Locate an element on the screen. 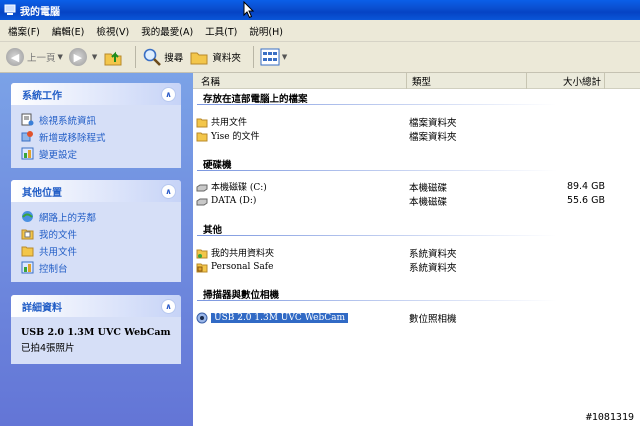 Image resolution: width=640 pixels, height=426 pixels. forward-arrow-icon: ▶ is located at coordinates (77, 57).